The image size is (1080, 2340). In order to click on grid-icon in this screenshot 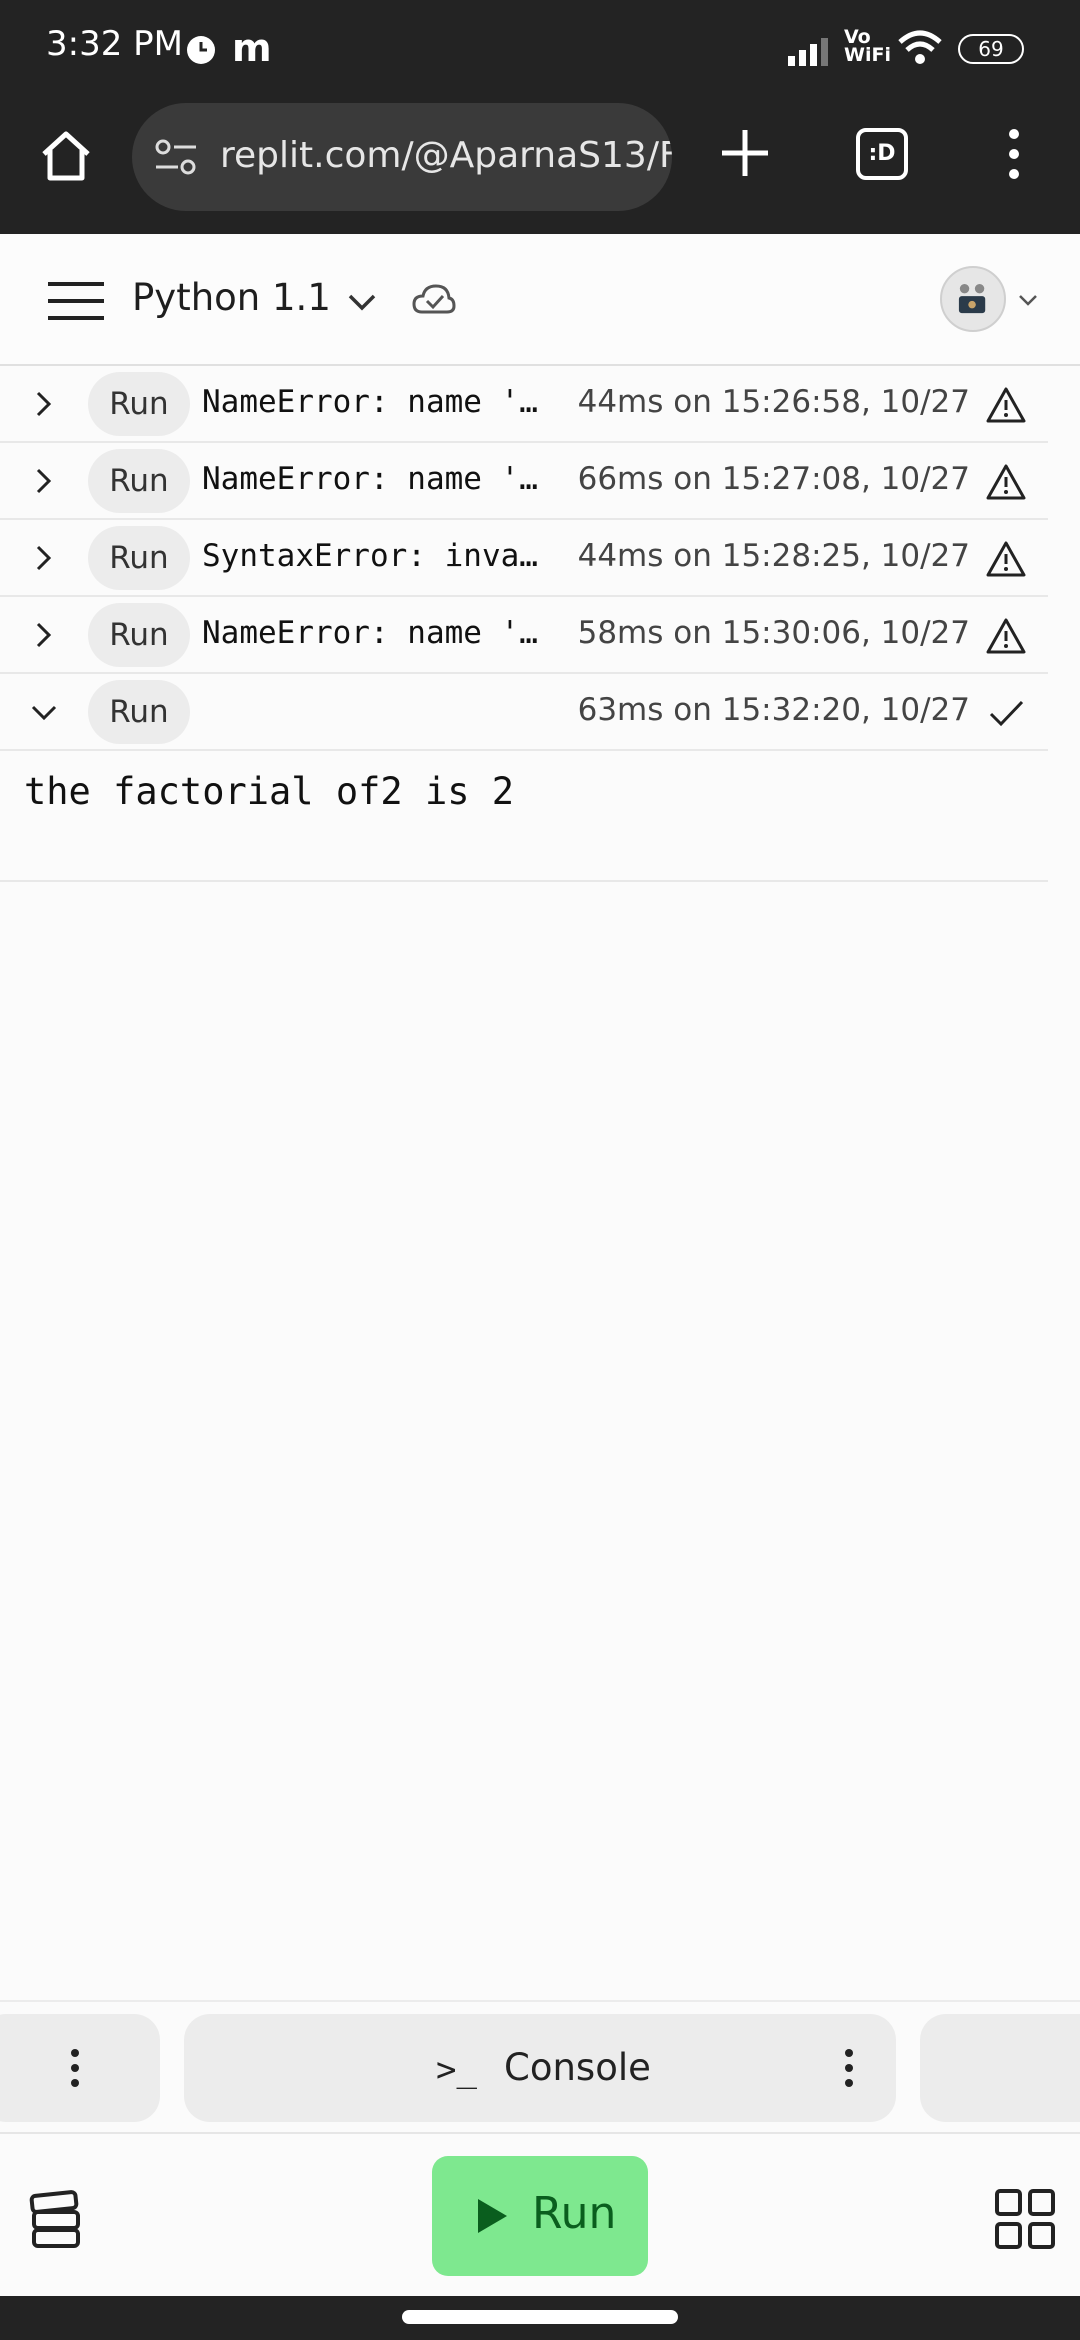, I will do `click(1025, 2219)`.